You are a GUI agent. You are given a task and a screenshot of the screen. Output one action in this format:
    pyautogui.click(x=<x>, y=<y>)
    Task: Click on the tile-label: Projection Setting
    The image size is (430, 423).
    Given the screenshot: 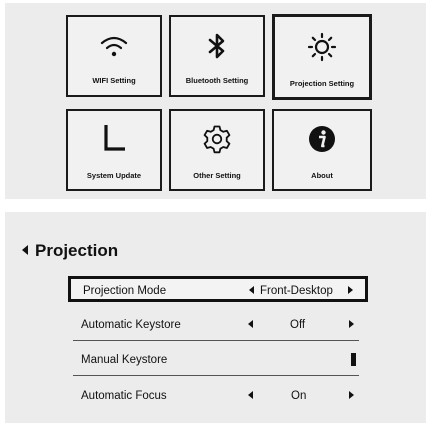 What is the action you would take?
    pyautogui.click(x=322, y=83)
    